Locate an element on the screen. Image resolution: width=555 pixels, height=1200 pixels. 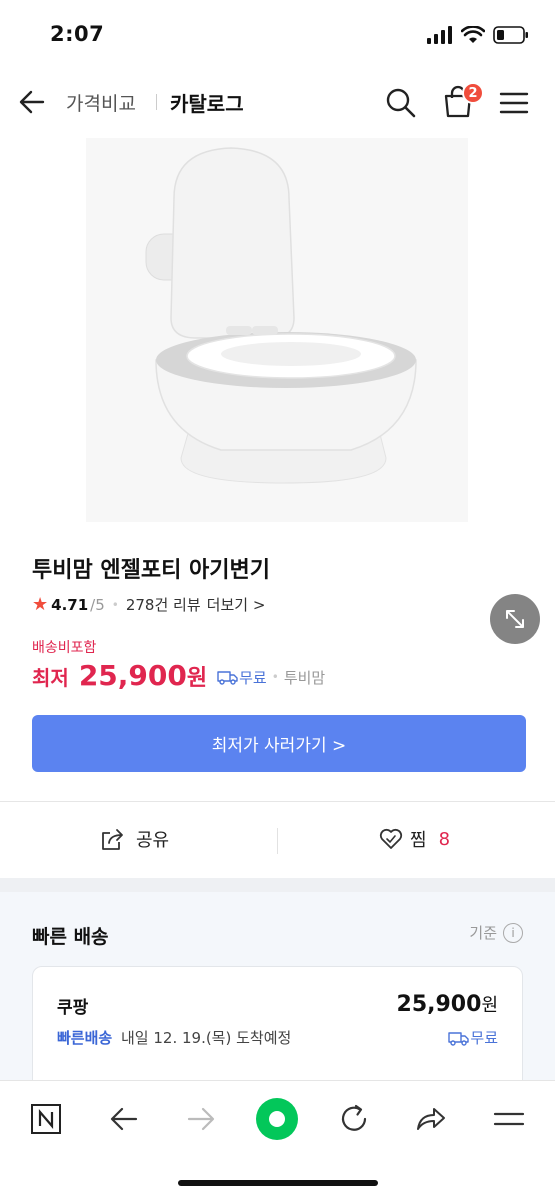
naver-logo-icon is located at coordinates (46, 1119).